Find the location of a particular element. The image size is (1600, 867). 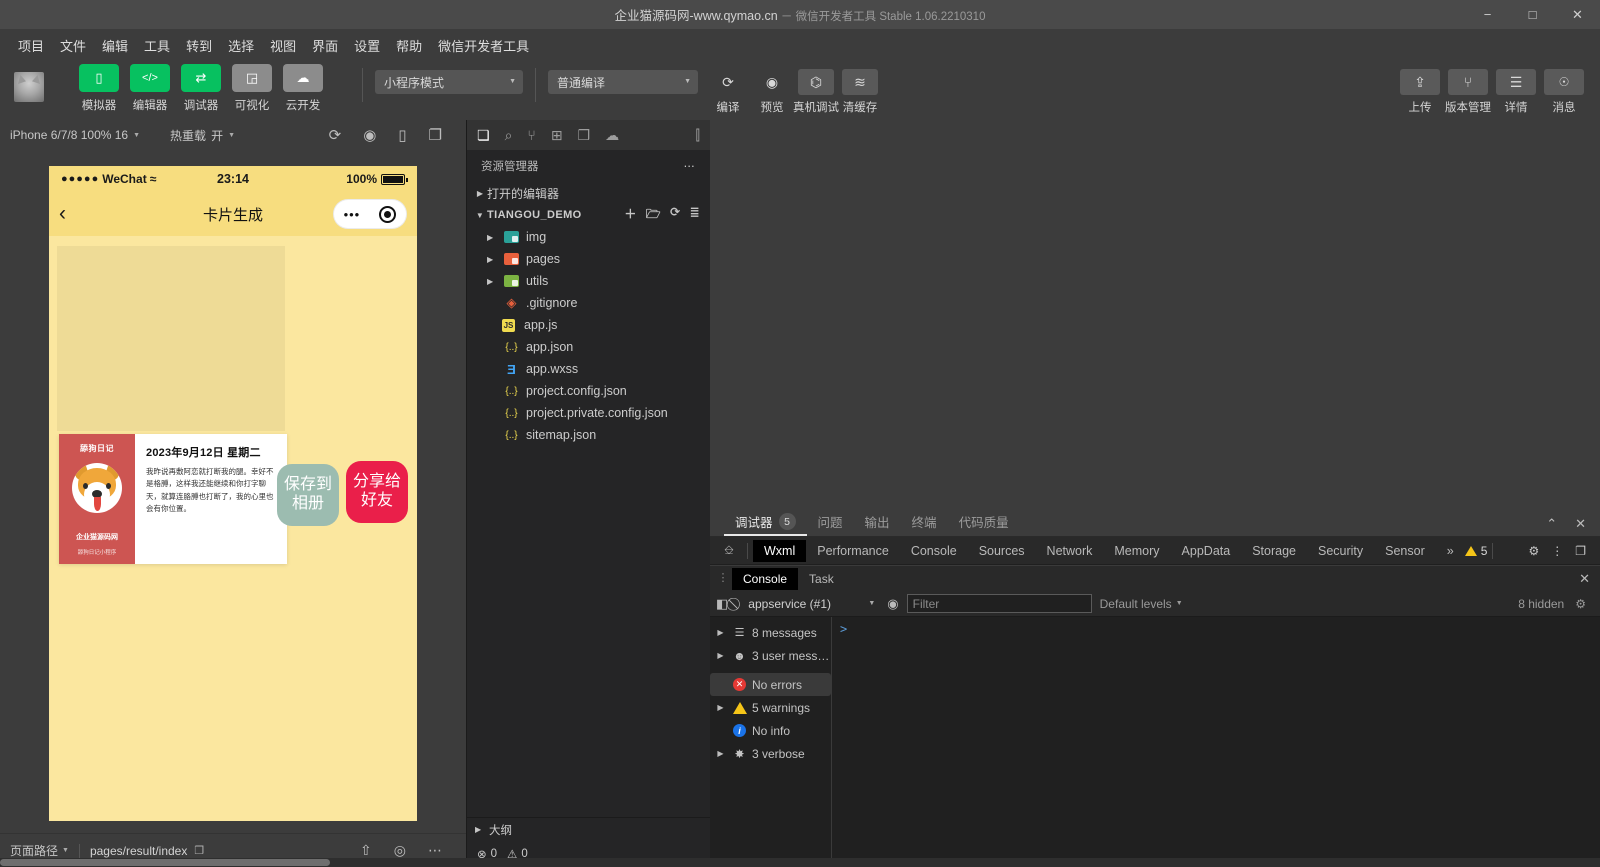

details-button: ☰ 详情 is located at coordinates (1516, 89).